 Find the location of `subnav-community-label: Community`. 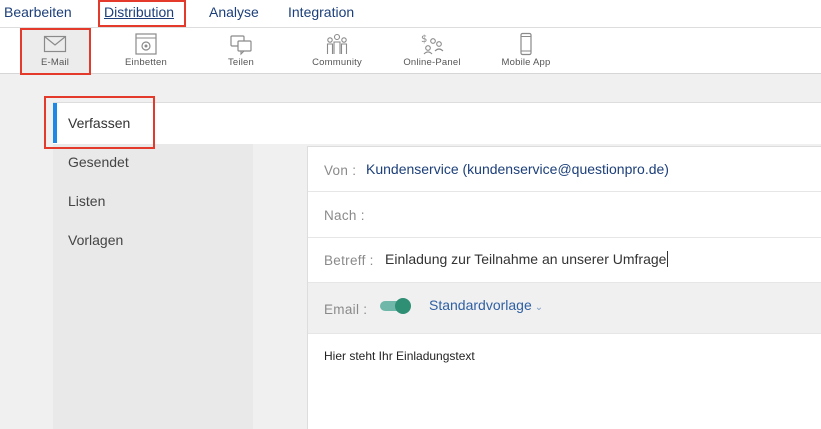

subnav-community-label: Community is located at coordinates (337, 62).